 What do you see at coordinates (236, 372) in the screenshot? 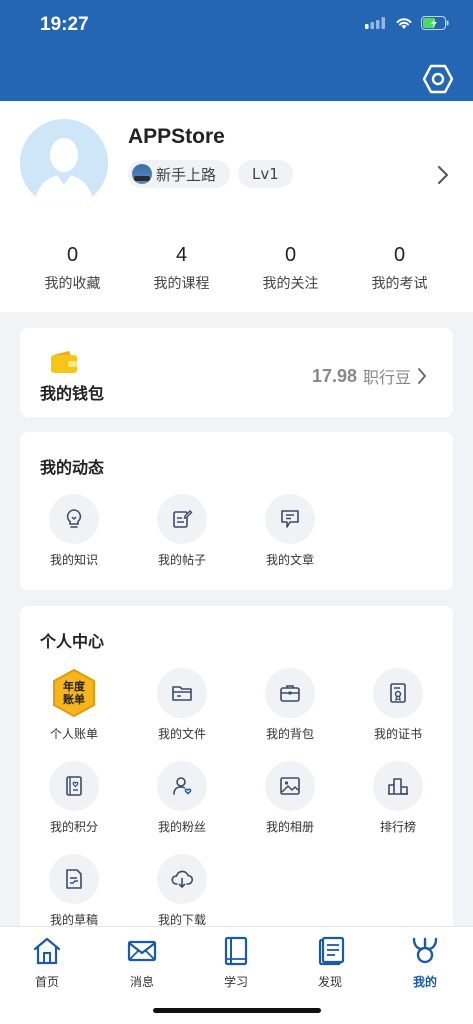
I see `wallet-card: 我的钱包 17.98 职行豆` at bounding box center [236, 372].